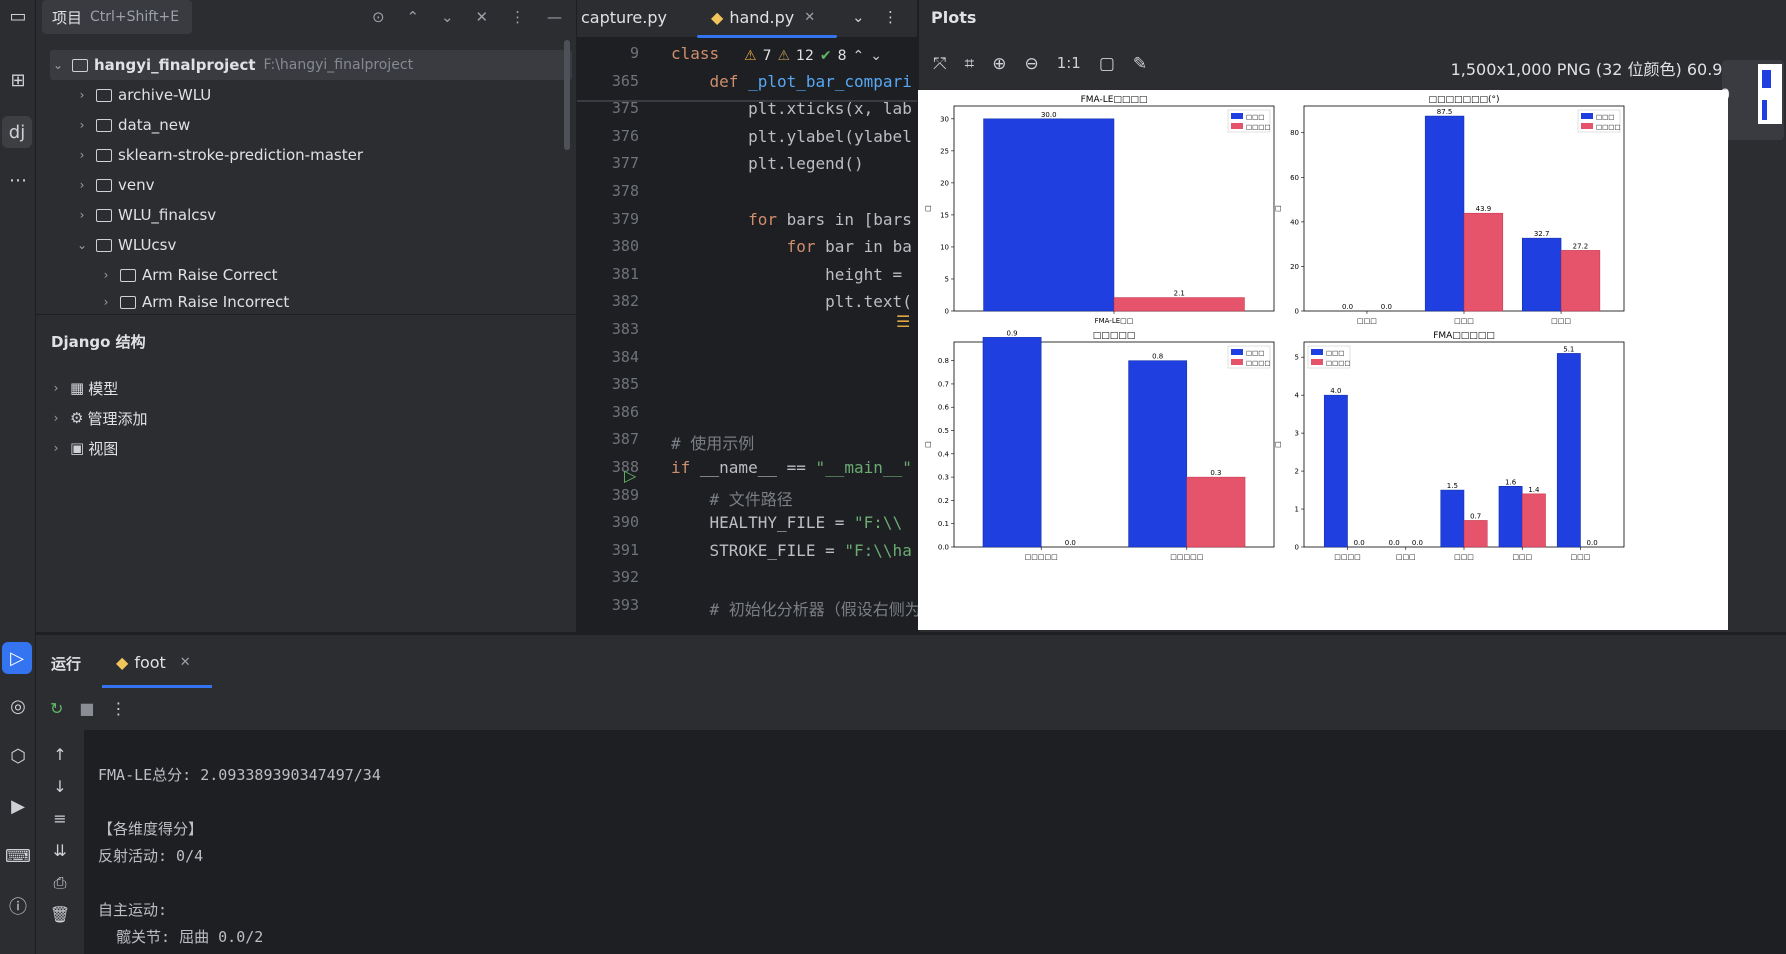 This screenshot has height=954, width=1786. What do you see at coordinates (313, 388) in the screenshot?
I see `django-item: › ▦ 模型` at bounding box center [313, 388].